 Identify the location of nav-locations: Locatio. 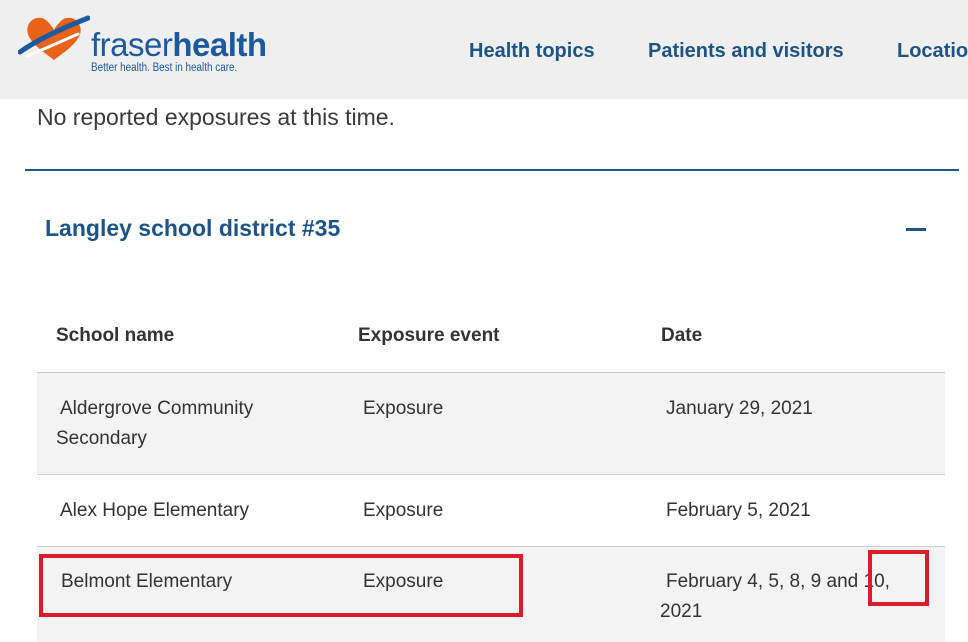
(932, 51).